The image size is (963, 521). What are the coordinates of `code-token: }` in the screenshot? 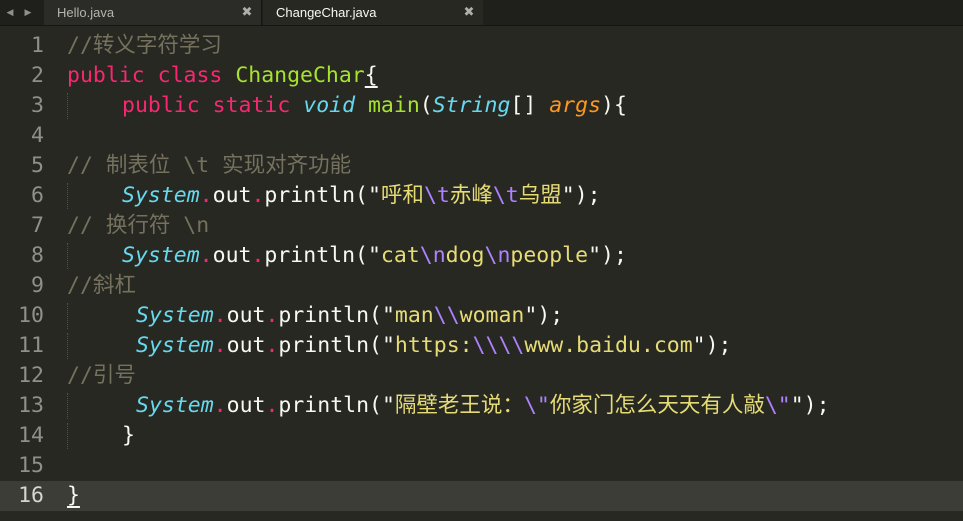 It's located at (73, 495).